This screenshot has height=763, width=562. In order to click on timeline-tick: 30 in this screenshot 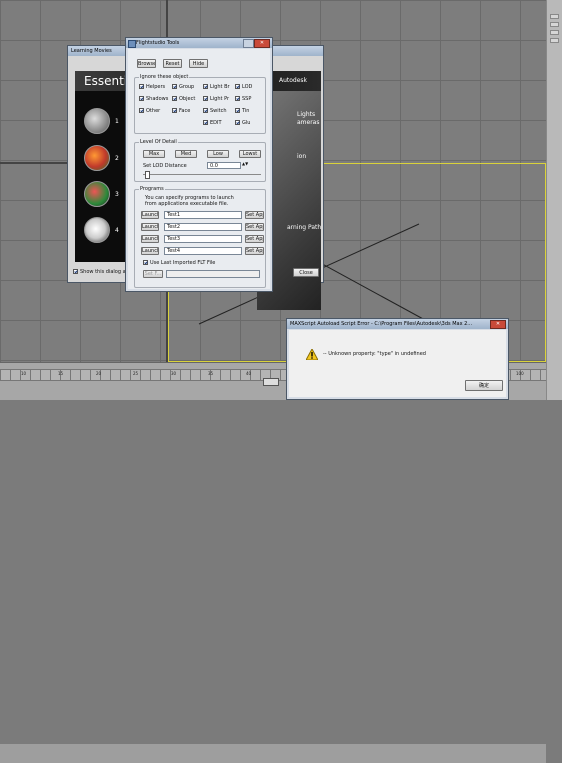, I will do `click(174, 373)`.